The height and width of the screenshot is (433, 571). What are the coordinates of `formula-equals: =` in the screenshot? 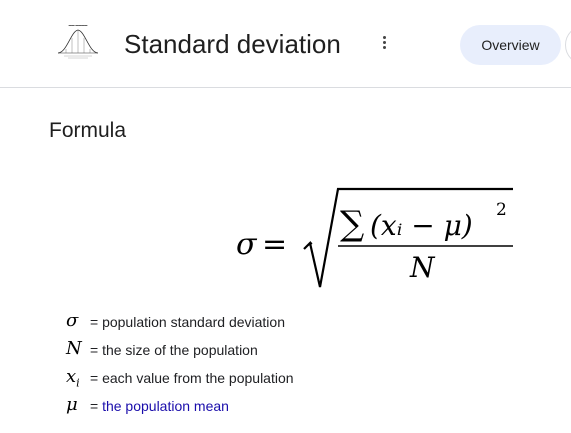 It's located at (274, 244).